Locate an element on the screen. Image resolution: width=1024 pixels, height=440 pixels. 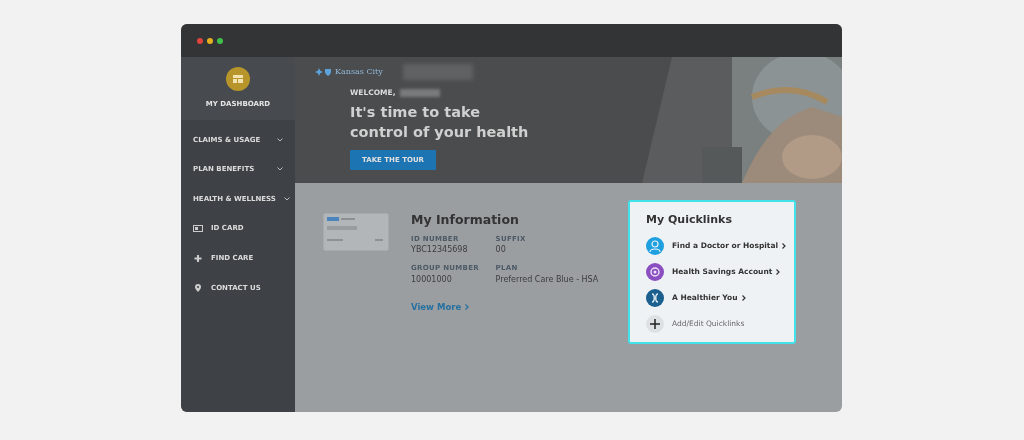
close-dot-icon is located at coordinates (200, 40).